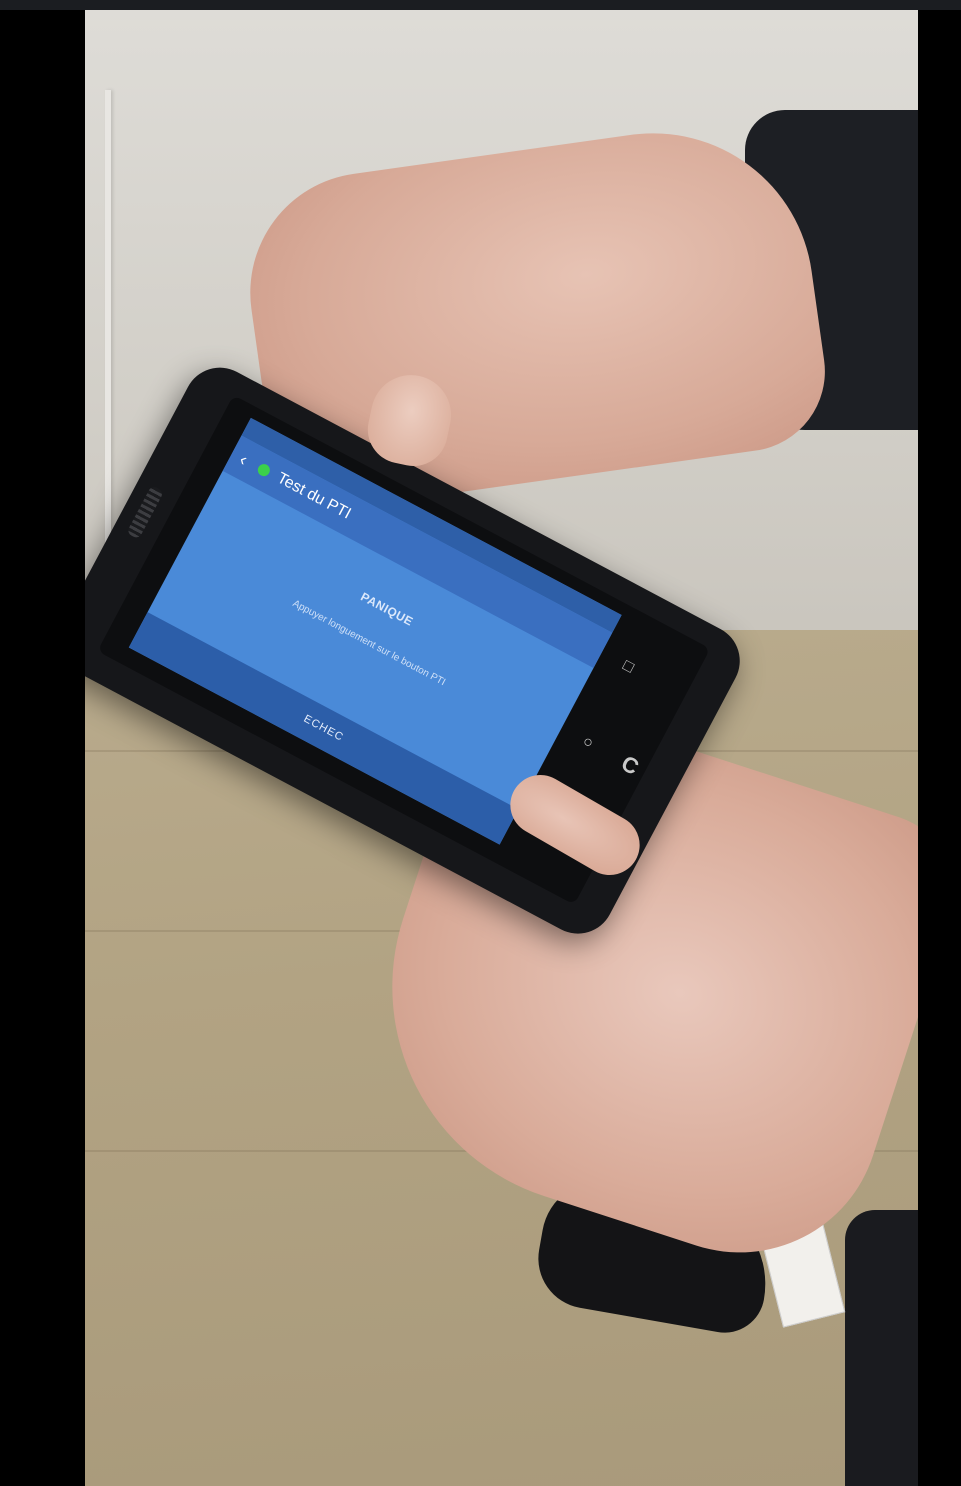 This screenshot has width=961, height=1486. What do you see at coordinates (145, 512) in the screenshot?
I see `speaker-grille` at bounding box center [145, 512].